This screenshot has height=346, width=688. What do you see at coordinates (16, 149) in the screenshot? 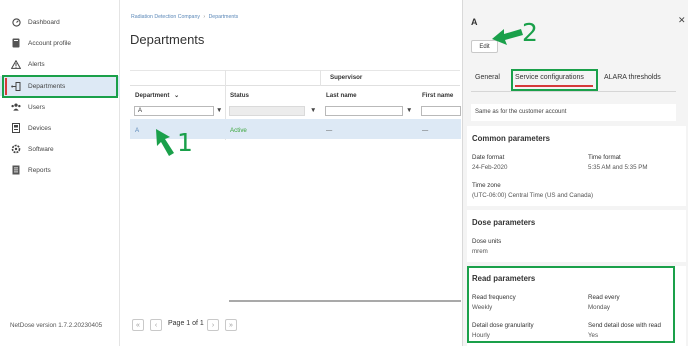
I see `software-icon` at bounding box center [16, 149].